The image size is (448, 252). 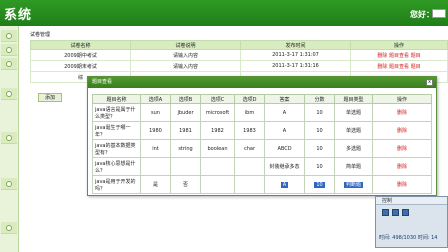 What do you see at coordinates (411, 201) in the screenshot?
I see `control-title: 控制` at bounding box center [411, 201].